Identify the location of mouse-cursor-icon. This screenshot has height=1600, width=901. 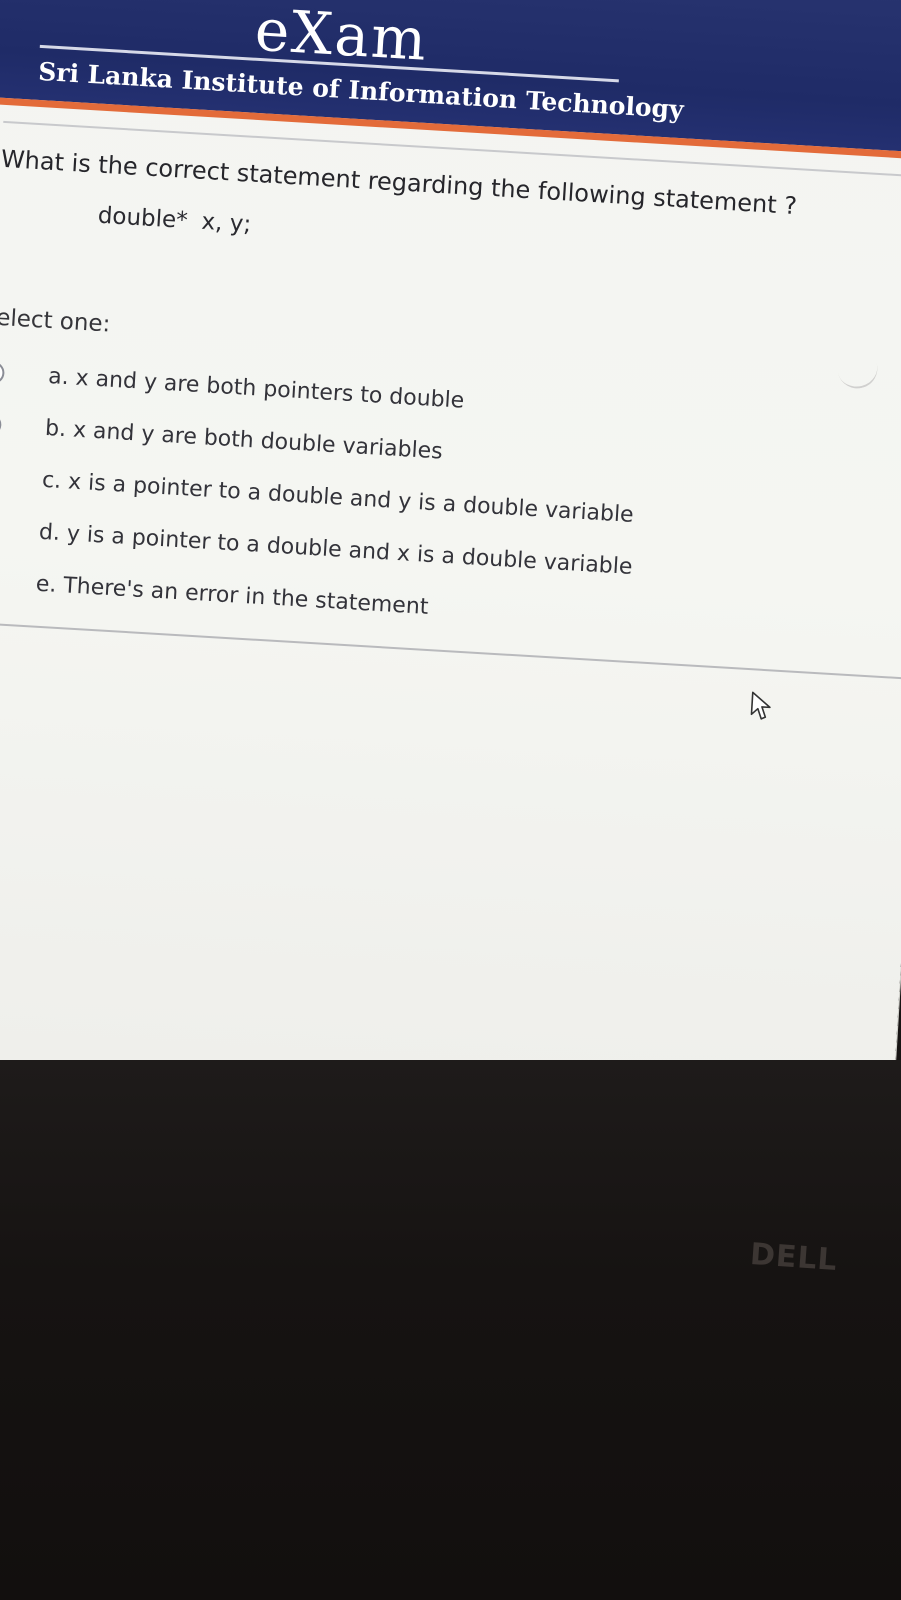
(760, 705).